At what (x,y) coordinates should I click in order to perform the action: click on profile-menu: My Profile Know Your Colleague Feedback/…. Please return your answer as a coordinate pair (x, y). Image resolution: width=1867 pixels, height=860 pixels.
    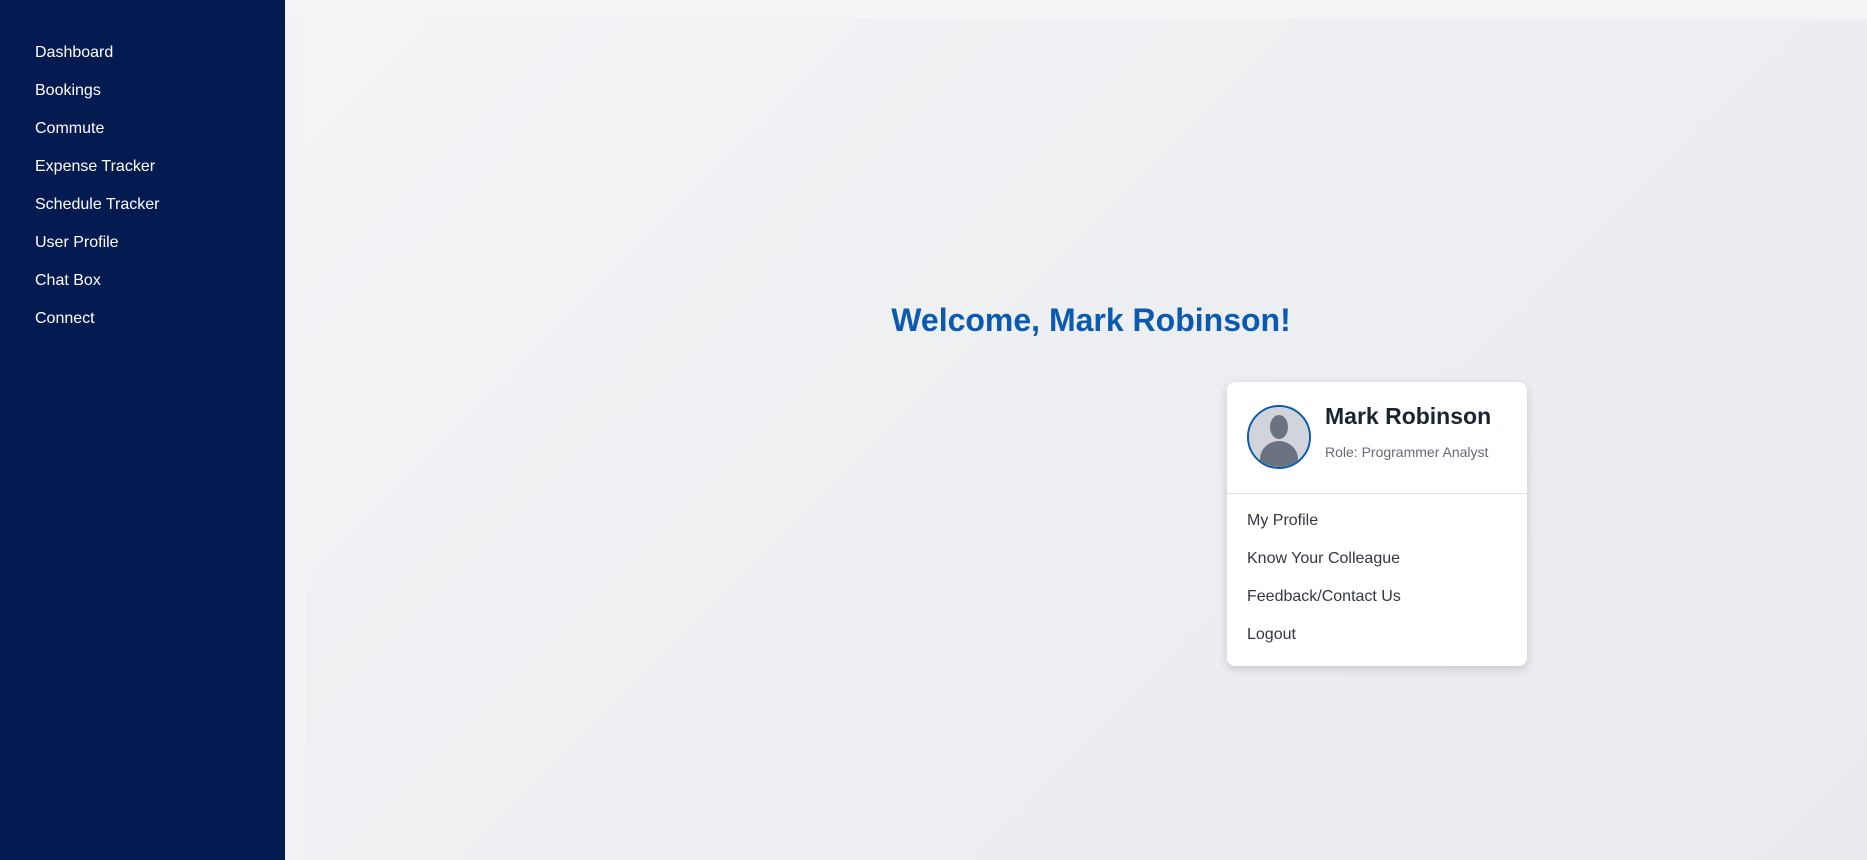
    Looking at the image, I should click on (1324, 587).